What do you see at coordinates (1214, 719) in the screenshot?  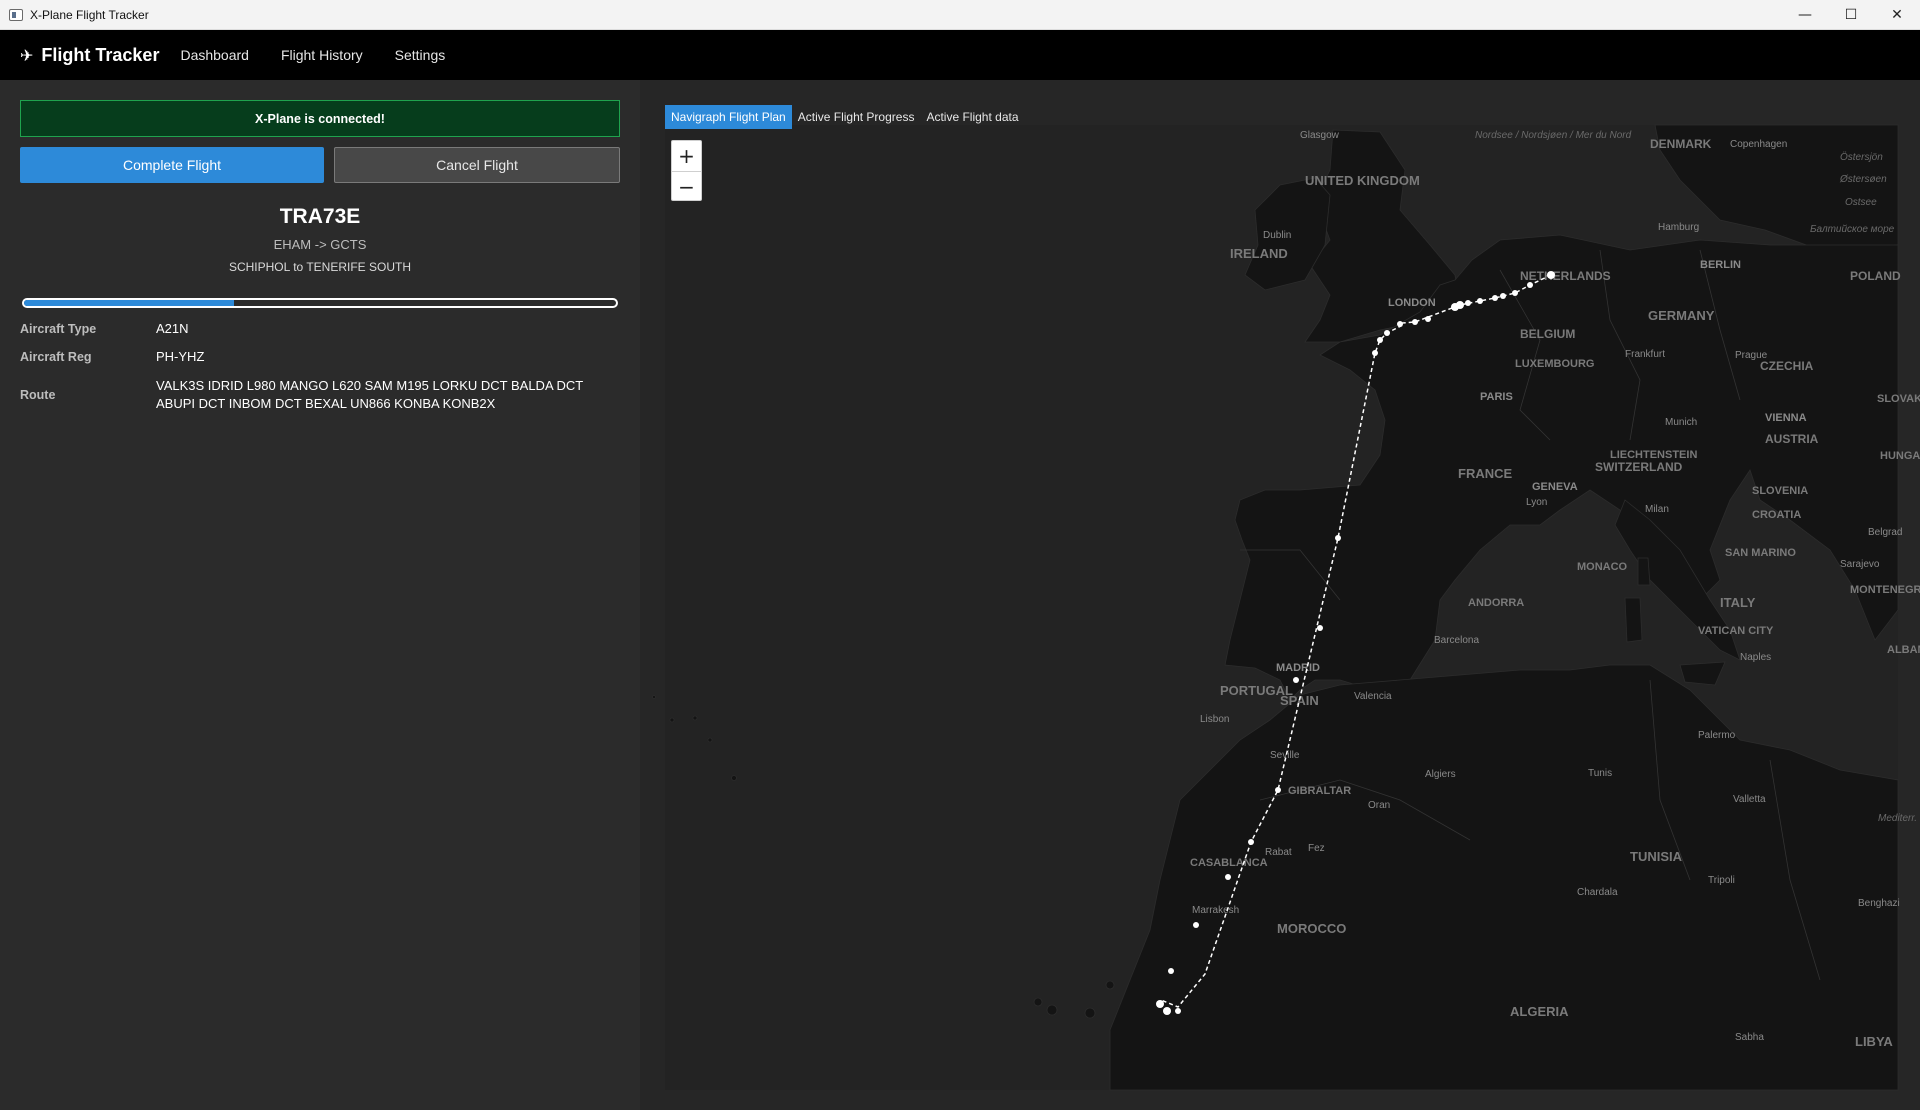 I see `map-label-lisbon: Lisbon` at bounding box center [1214, 719].